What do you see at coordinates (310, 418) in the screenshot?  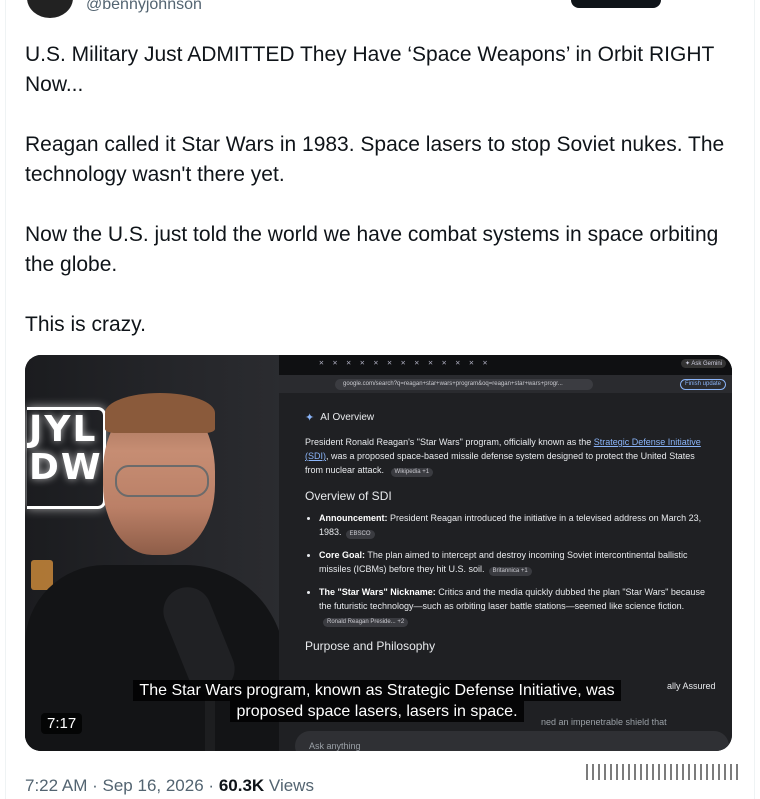 I see `sparkle-icon: ✦` at bounding box center [310, 418].